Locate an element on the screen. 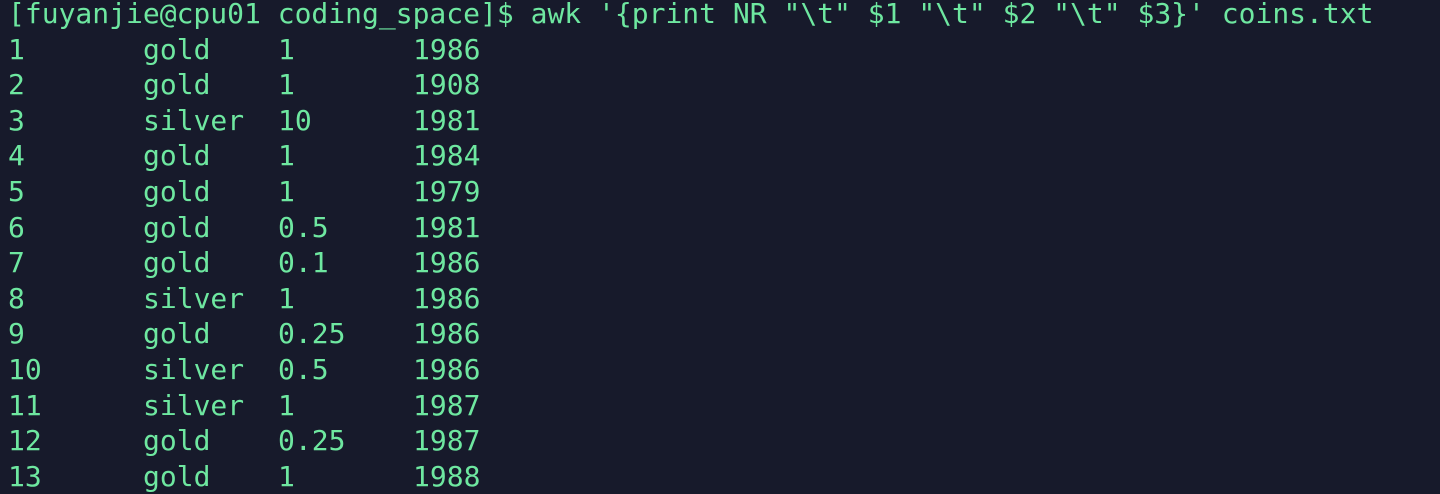 Image resolution: width=1440 pixels, height=494 pixels. output-cell-year: 1988 is located at coordinates (447, 476).